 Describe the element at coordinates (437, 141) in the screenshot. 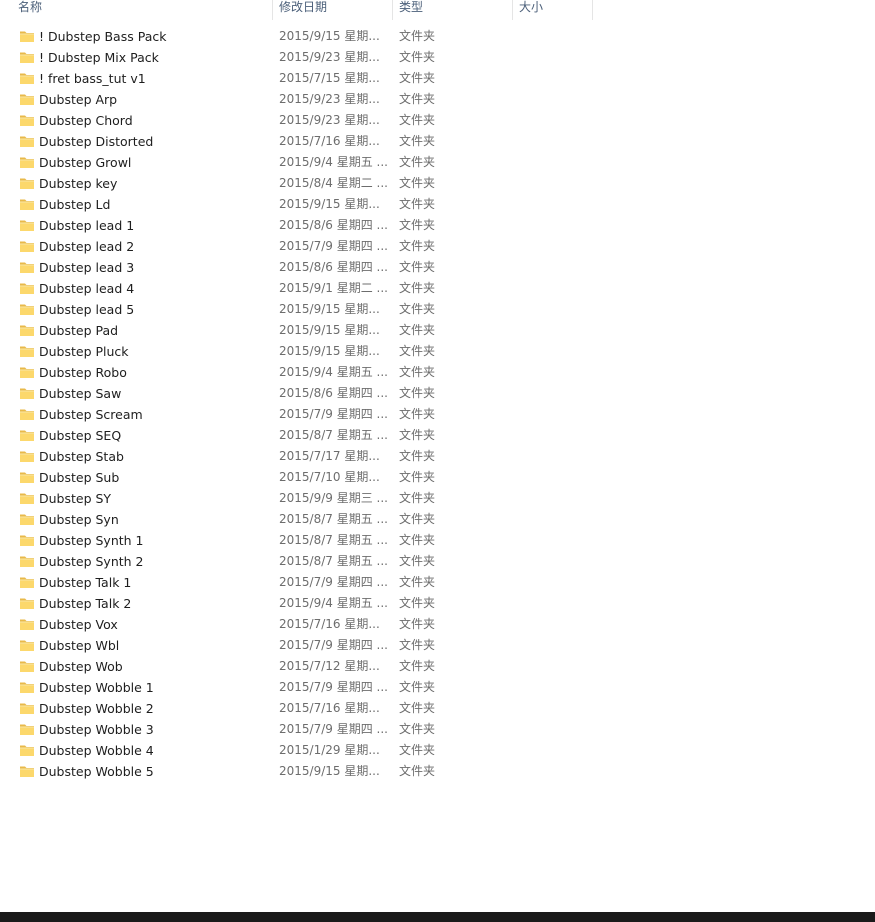

I see `file-row: Dubstep Distorted 2015/7/16 星期... 文件夹` at that location.